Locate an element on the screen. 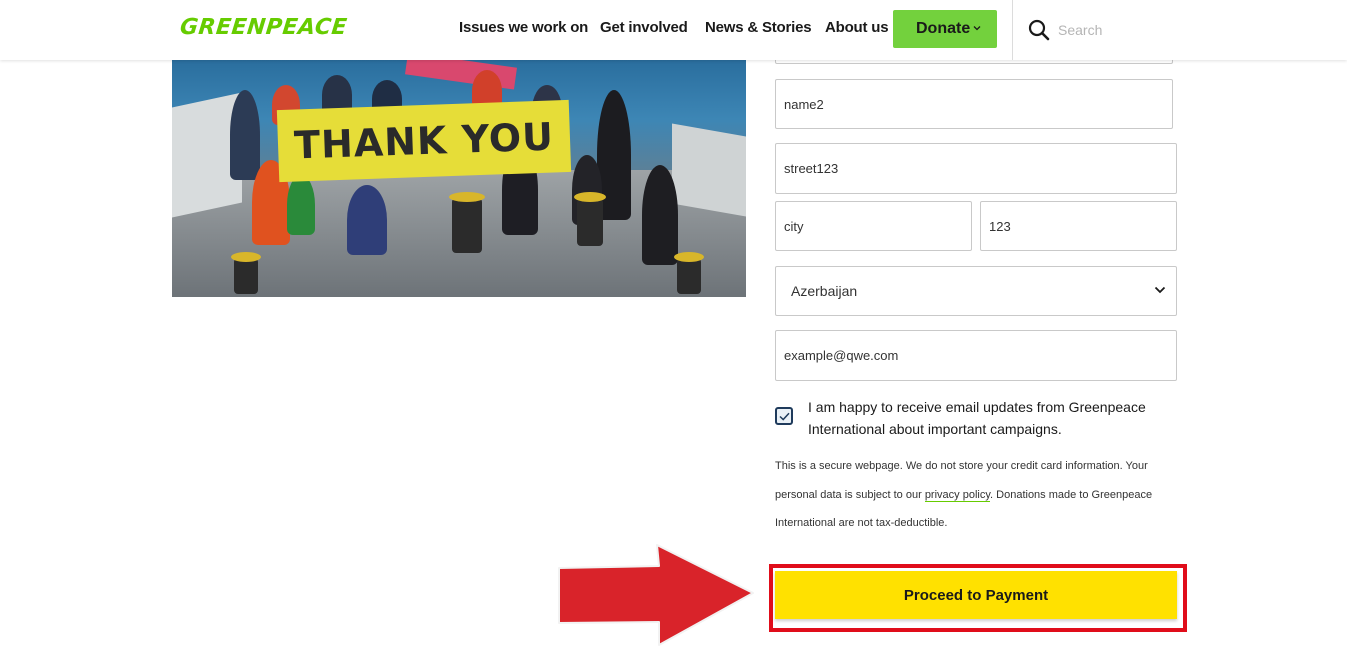 The height and width of the screenshot is (654, 1347). zip-field: 123 is located at coordinates (1078, 226).